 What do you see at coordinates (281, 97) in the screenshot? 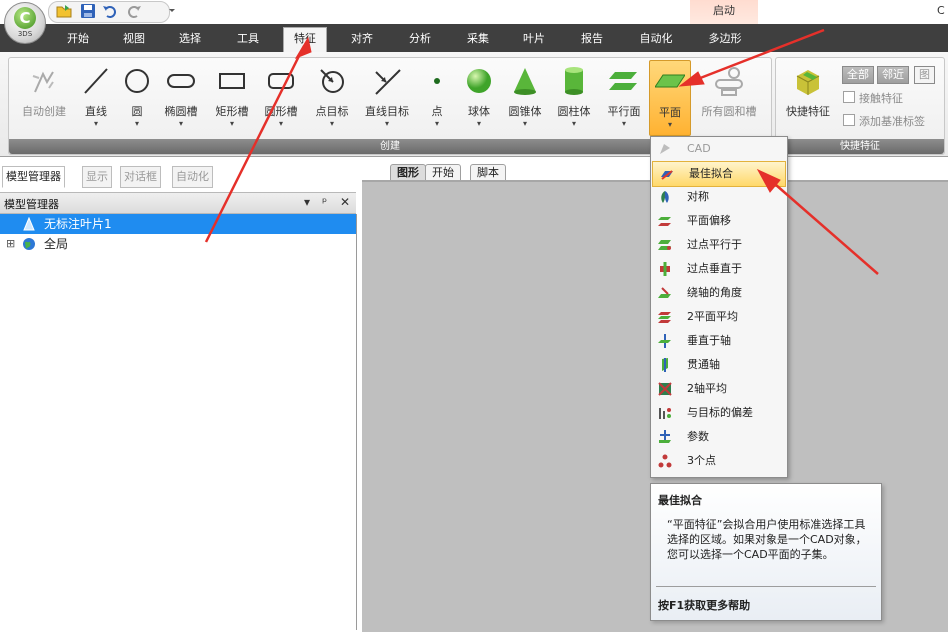
I see `round-slot-button: 圆形槽 ▾` at bounding box center [281, 97].